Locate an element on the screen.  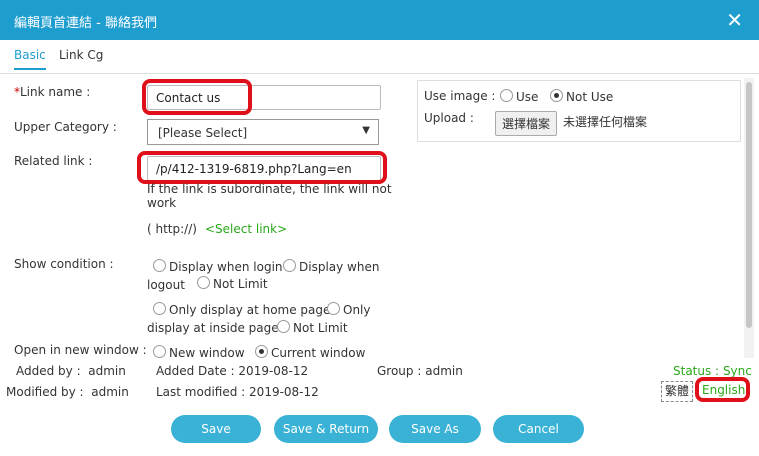
option-new-window: New window is located at coordinates (199, 353).